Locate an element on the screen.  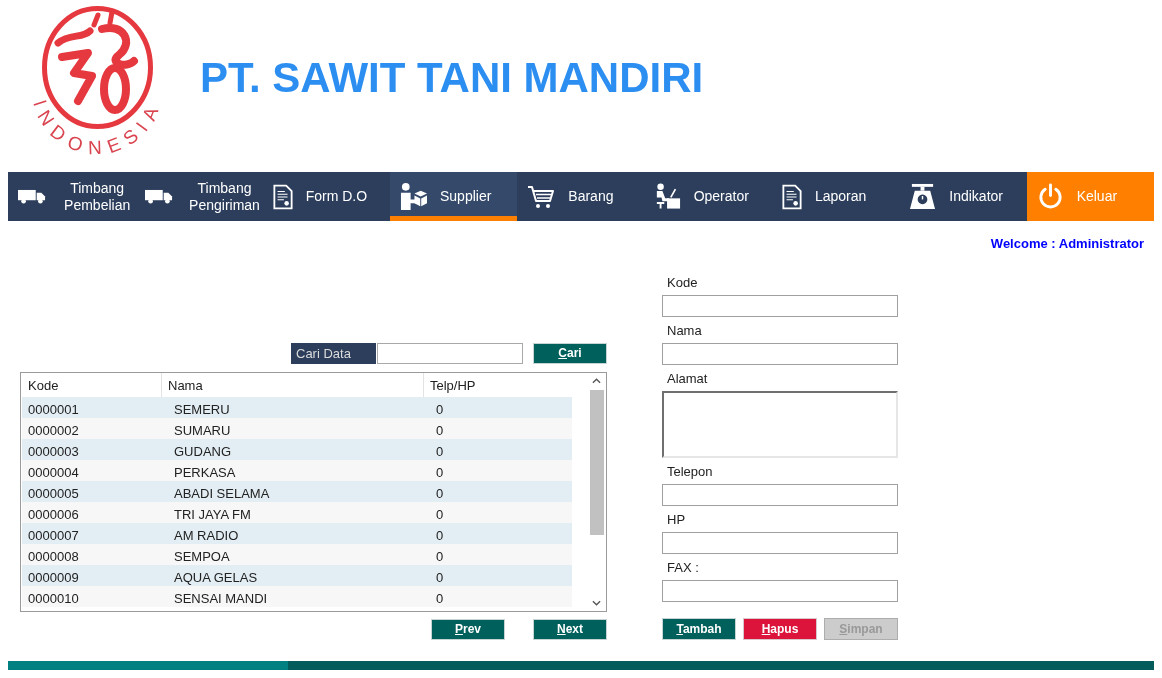
scroll-down-icon is located at coordinates (596, 603).